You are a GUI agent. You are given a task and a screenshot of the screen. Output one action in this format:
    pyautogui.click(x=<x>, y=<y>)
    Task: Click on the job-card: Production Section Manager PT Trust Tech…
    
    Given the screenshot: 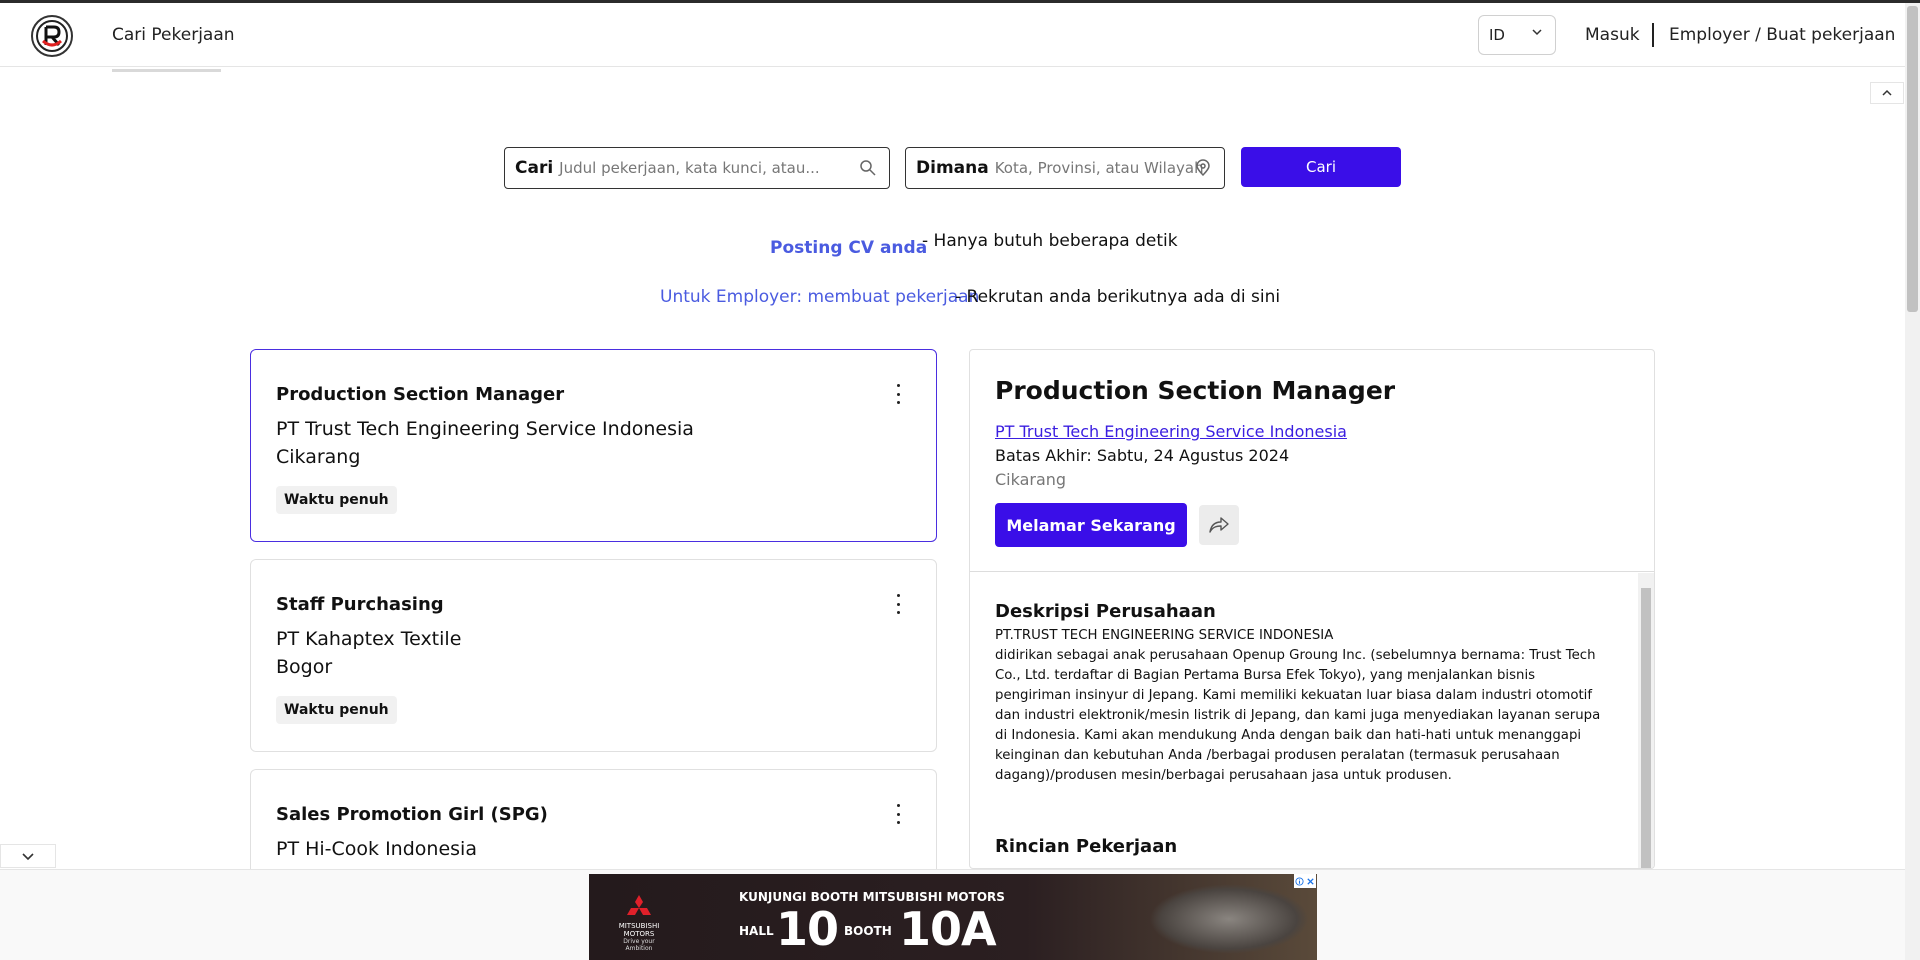 What is the action you would take?
    pyautogui.click(x=593, y=445)
    